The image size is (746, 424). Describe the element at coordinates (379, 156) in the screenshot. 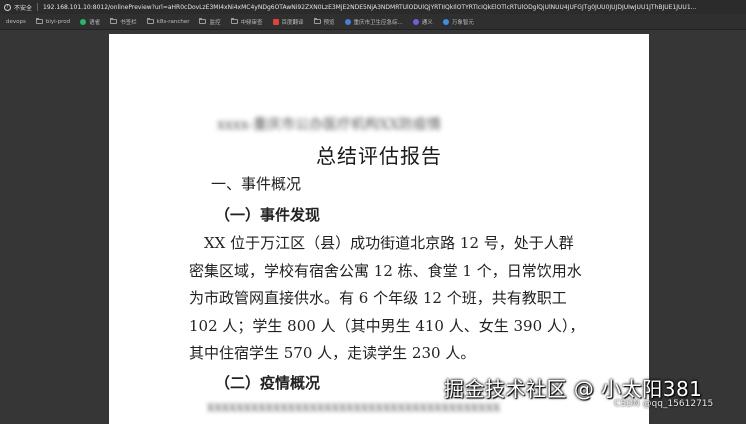

I see `document-title: 总结评估报告` at that location.